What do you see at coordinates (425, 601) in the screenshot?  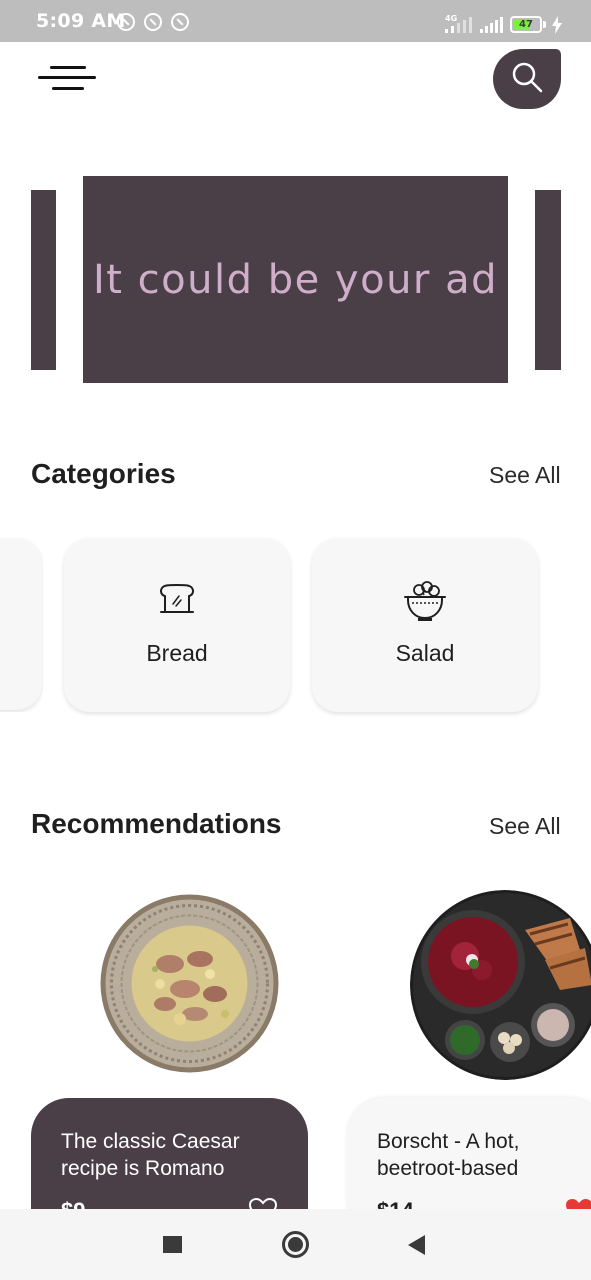 I see `salad-icon` at bounding box center [425, 601].